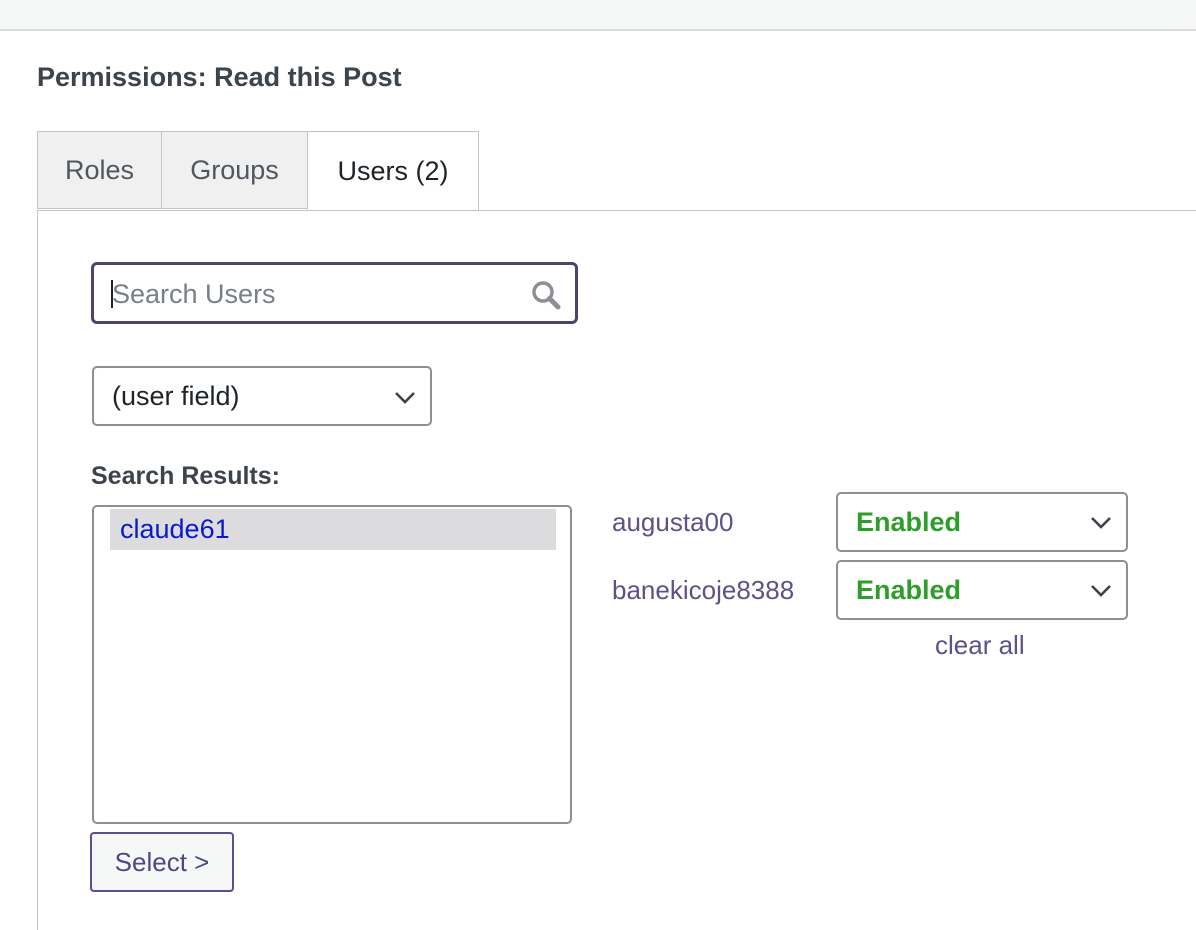 Image resolution: width=1196 pixels, height=930 pixels. I want to click on clear-all-link: clear all, so click(980, 645).